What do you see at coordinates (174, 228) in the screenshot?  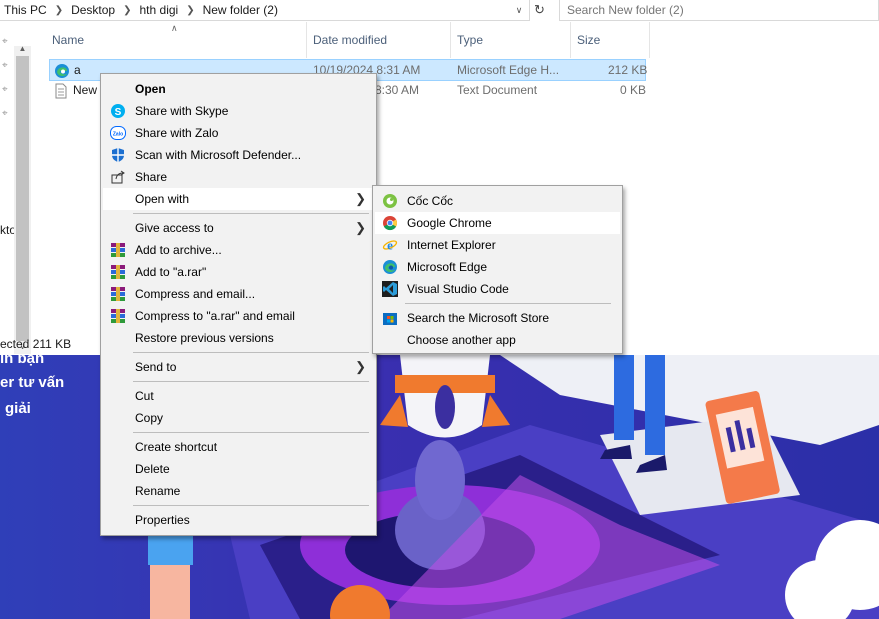 I see `menu-item-label: Give access to` at bounding box center [174, 228].